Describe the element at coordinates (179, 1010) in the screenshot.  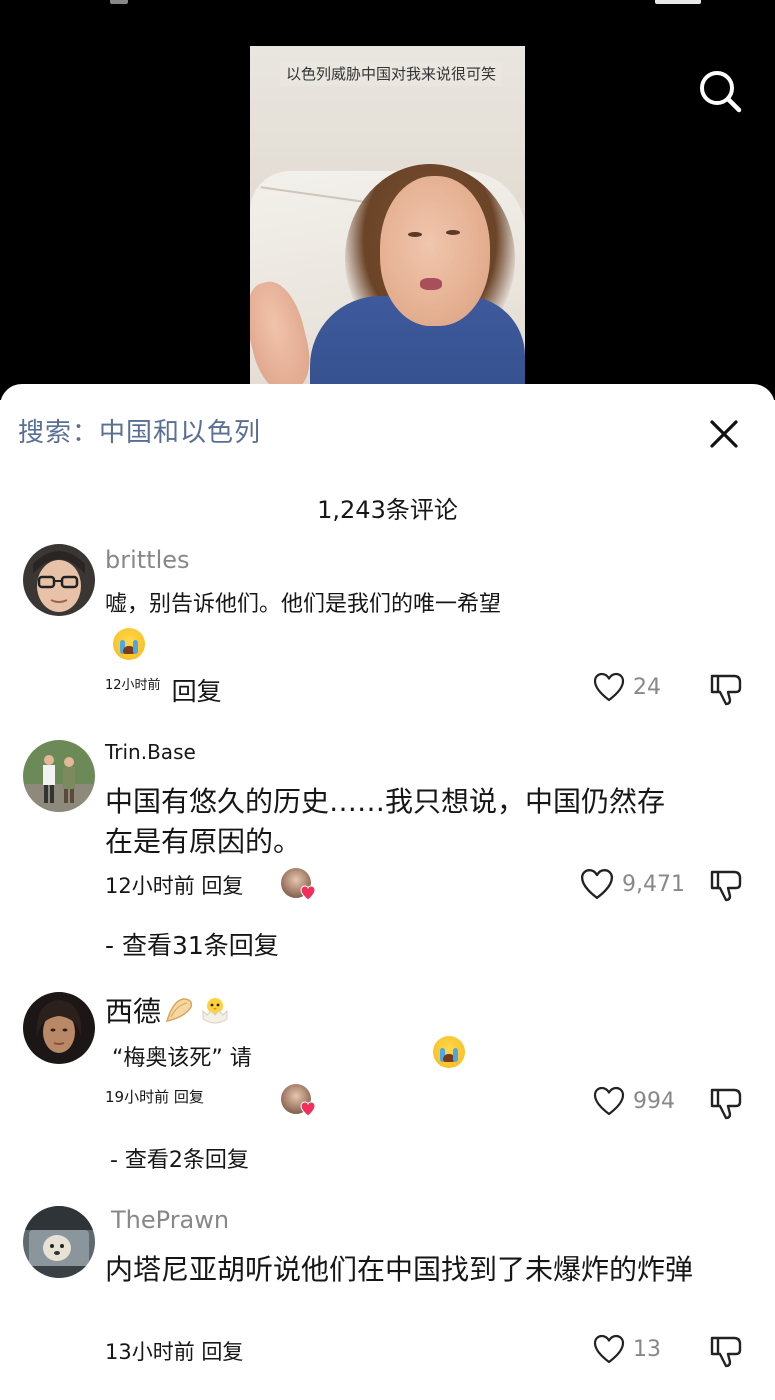
I see `folded-hands-icon` at that location.